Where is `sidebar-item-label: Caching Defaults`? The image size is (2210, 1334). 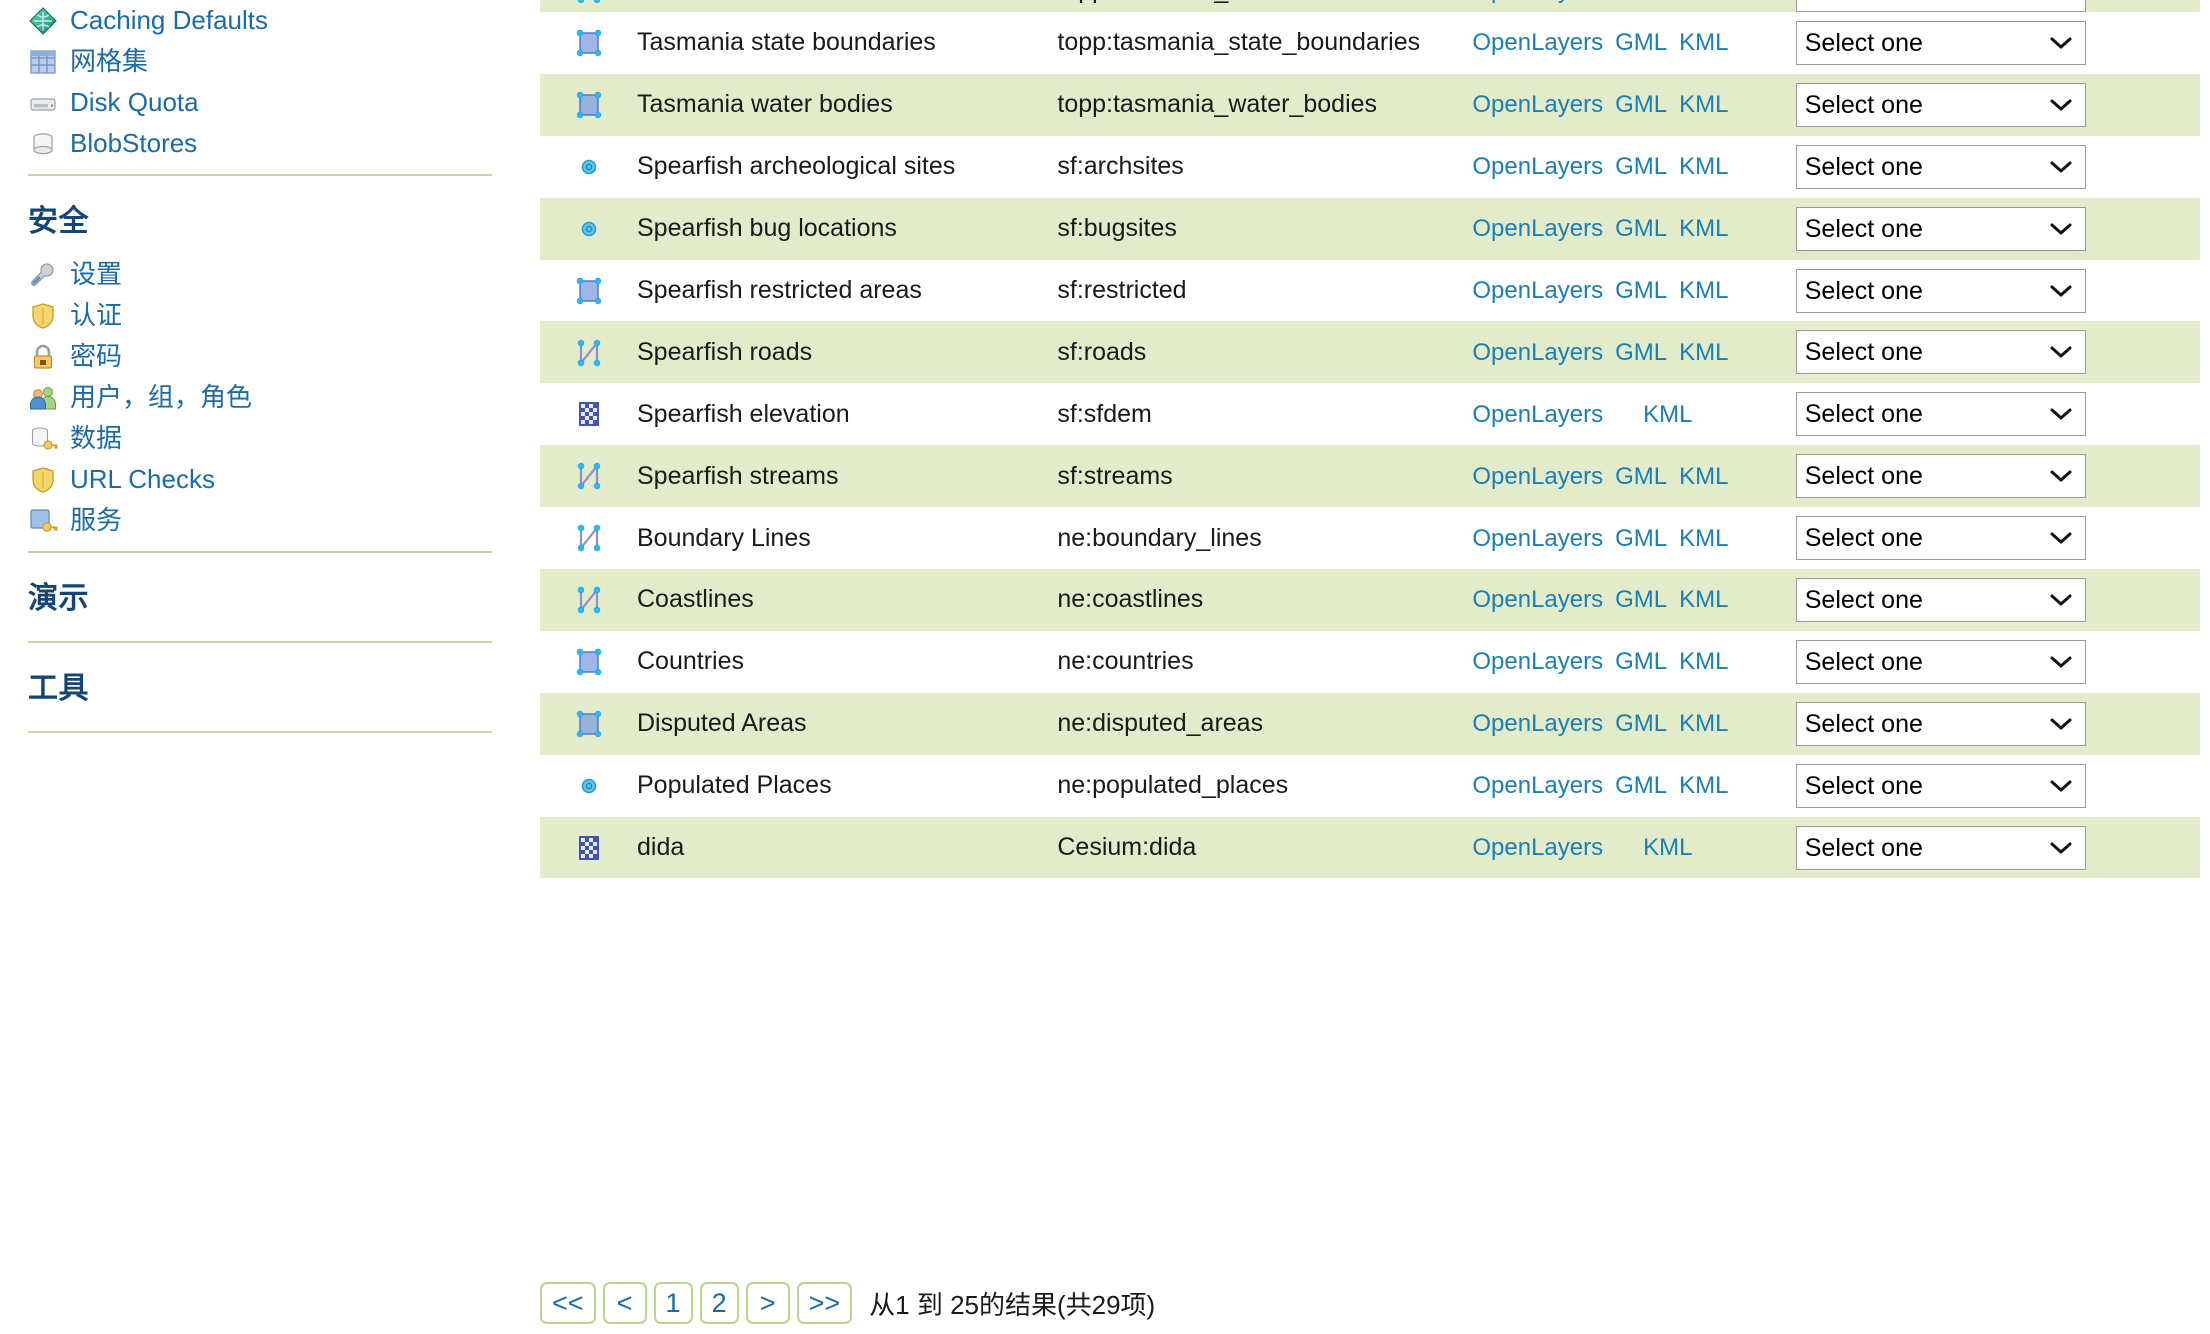
sidebar-item-label: Caching Defaults is located at coordinates (169, 20).